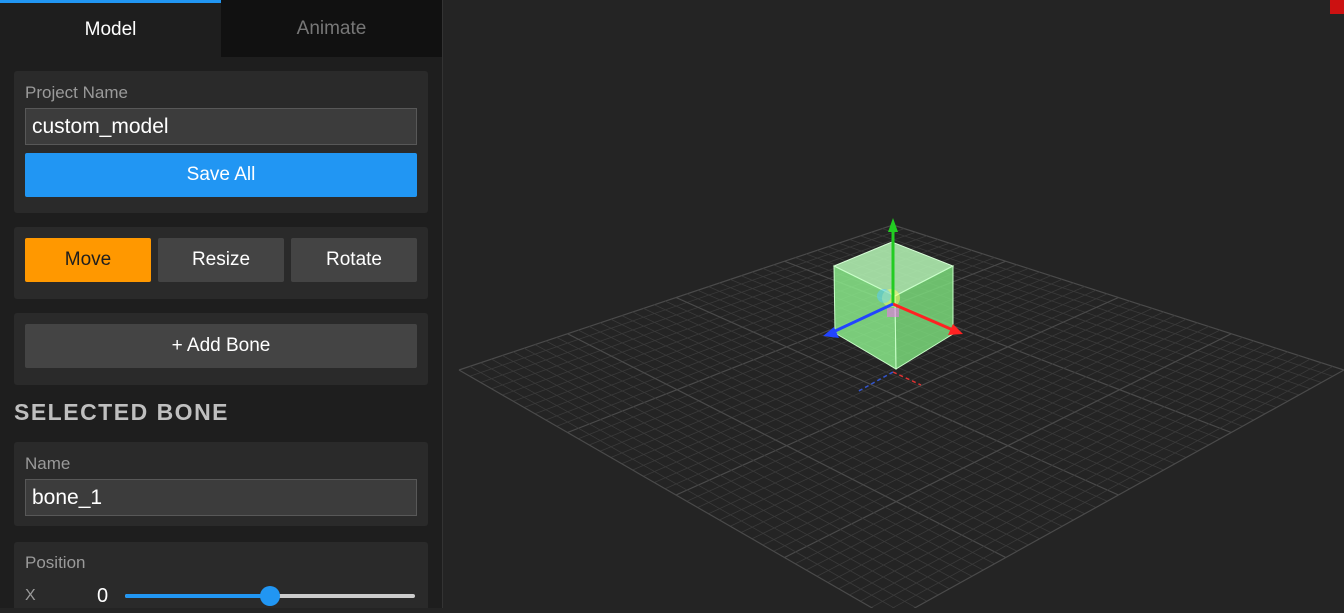 The height and width of the screenshot is (613, 1344). I want to click on add-bone-button: + Add Bone, so click(221, 346).